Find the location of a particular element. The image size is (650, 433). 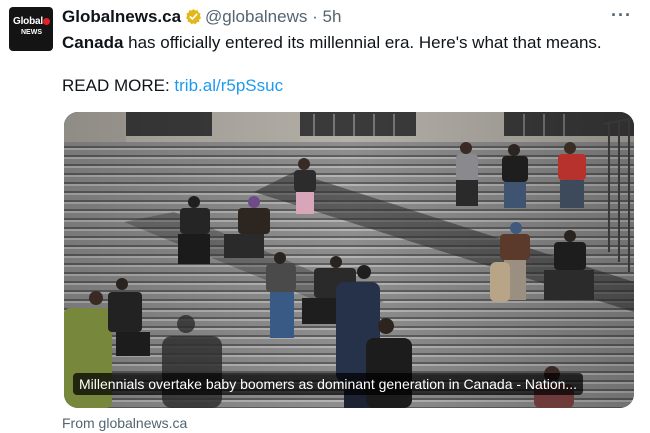

more-options-icon: ··· is located at coordinates (621, 15).